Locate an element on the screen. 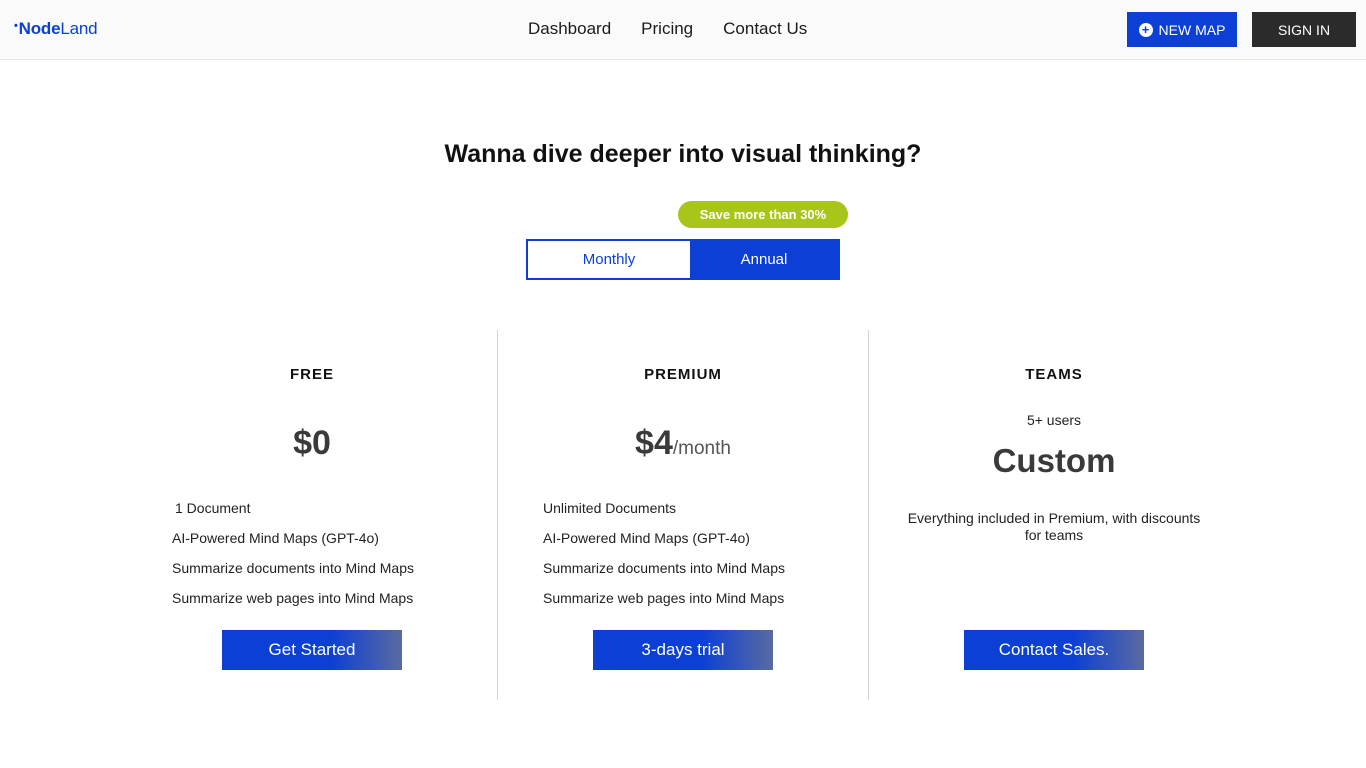 The height and width of the screenshot is (768, 1366). nav-pricing: Pricing is located at coordinates (667, 29).